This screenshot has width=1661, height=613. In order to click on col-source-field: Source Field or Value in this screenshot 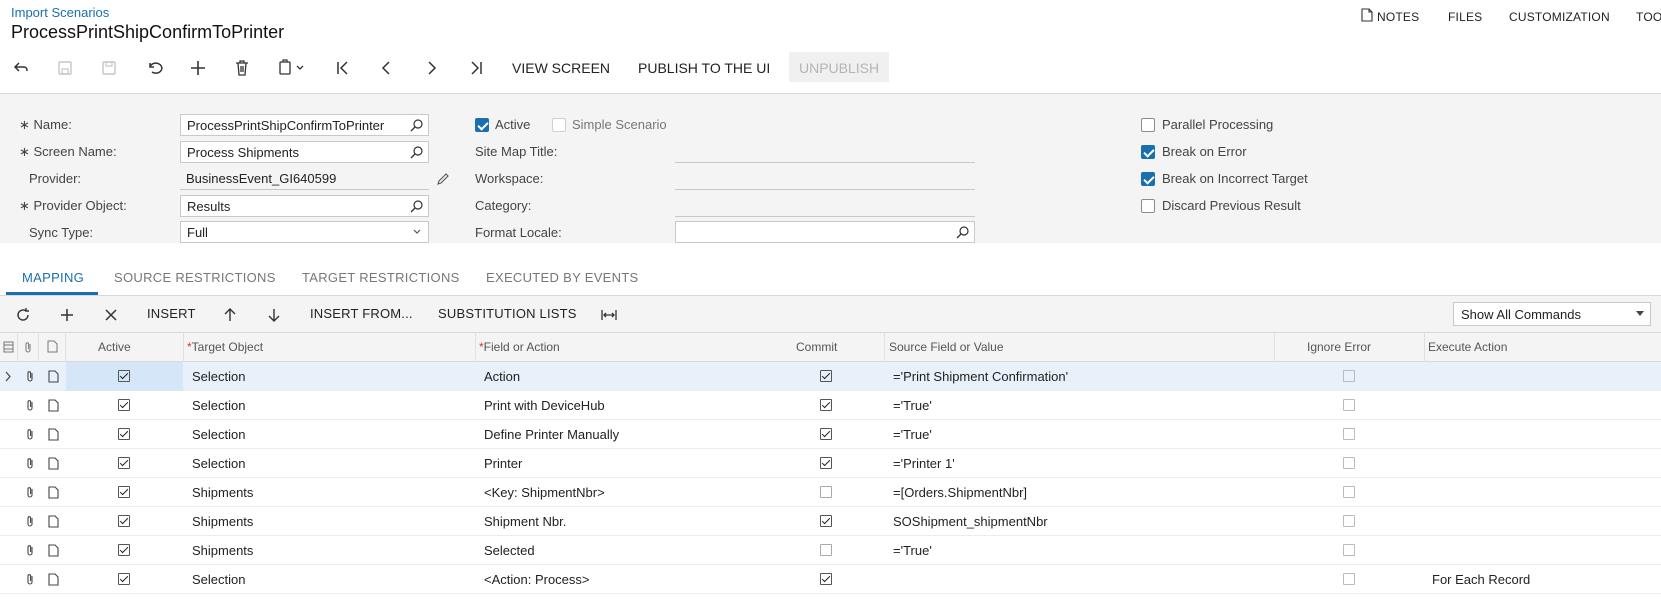, I will do `click(946, 347)`.